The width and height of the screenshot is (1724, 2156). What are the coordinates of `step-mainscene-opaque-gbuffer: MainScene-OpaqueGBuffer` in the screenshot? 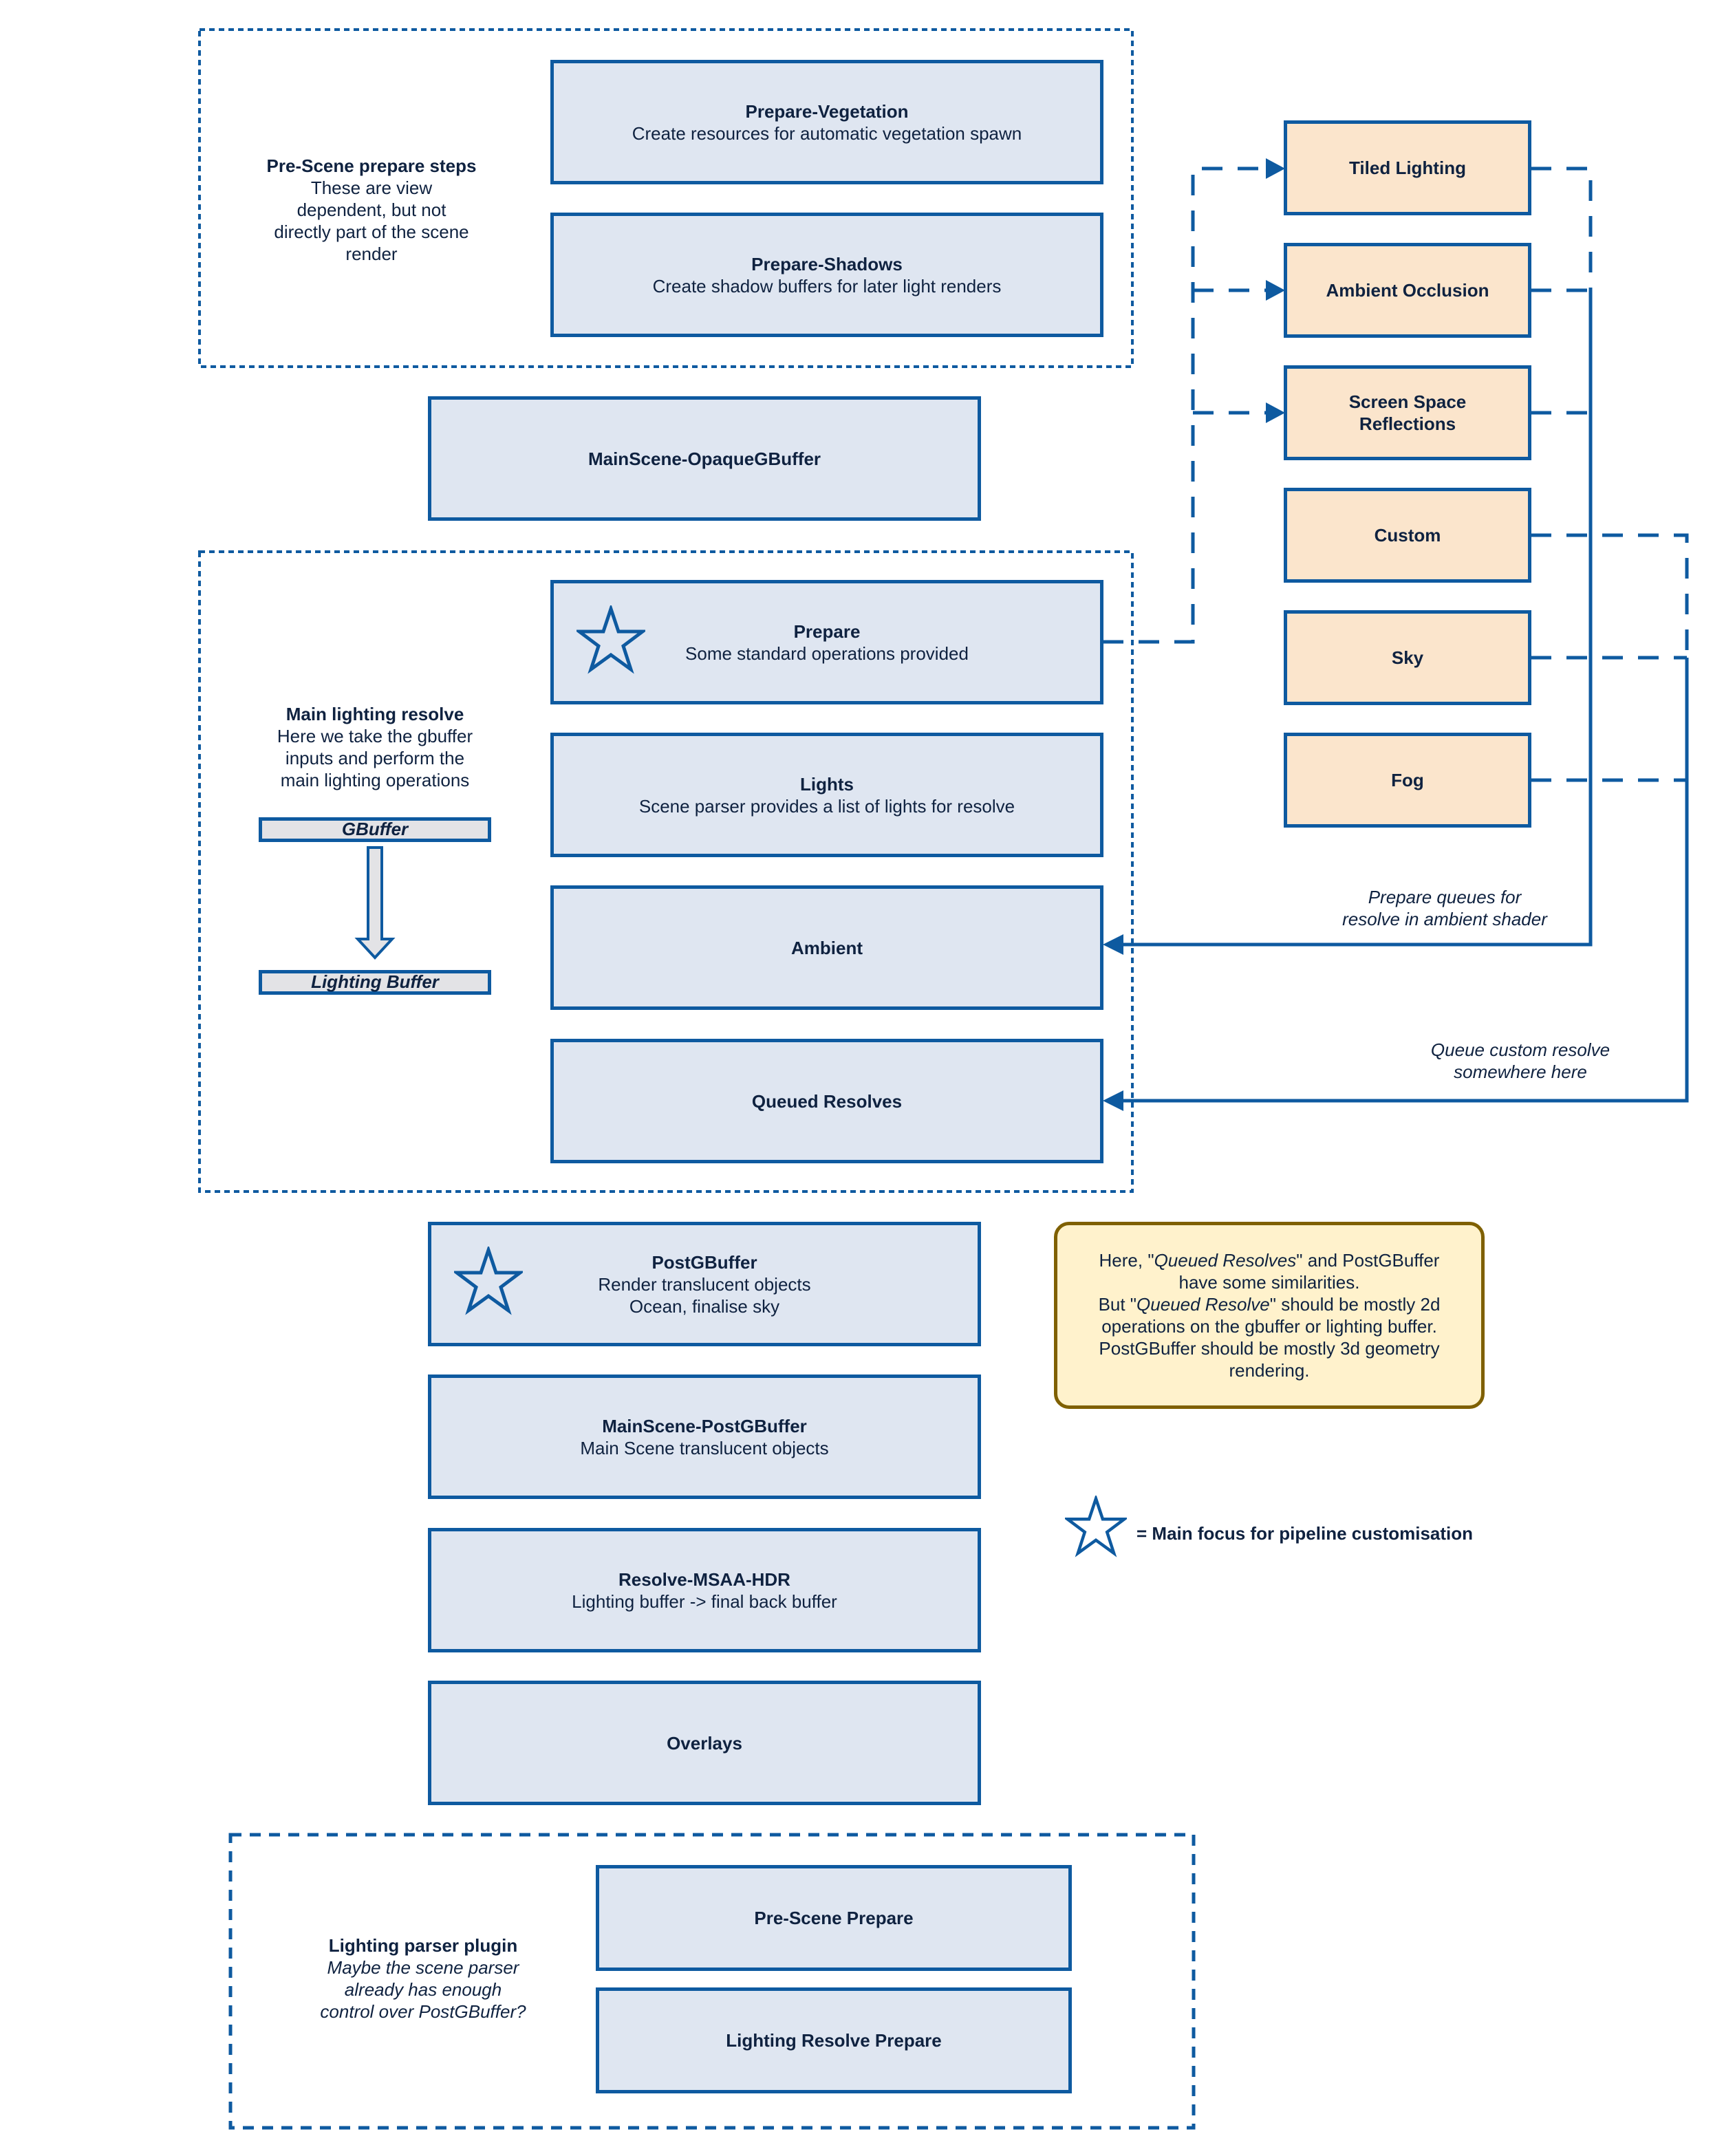 It's located at (704, 459).